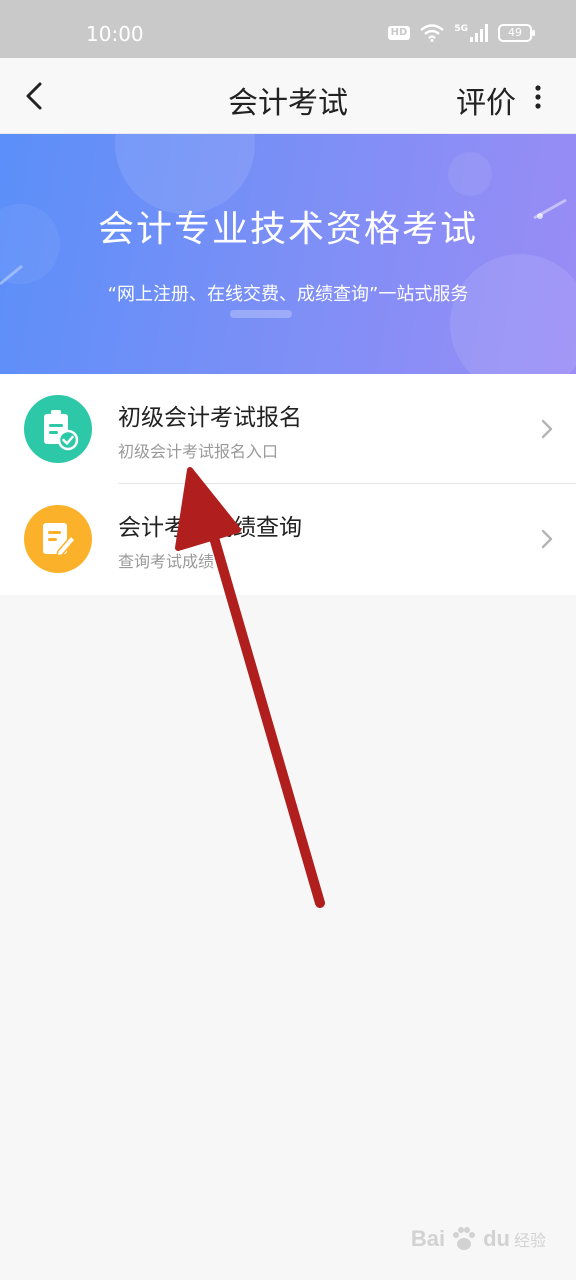 This screenshot has height=1280, width=576. What do you see at coordinates (486, 100) in the screenshot?
I see `rate-button: 评价` at bounding box center [486, 100].